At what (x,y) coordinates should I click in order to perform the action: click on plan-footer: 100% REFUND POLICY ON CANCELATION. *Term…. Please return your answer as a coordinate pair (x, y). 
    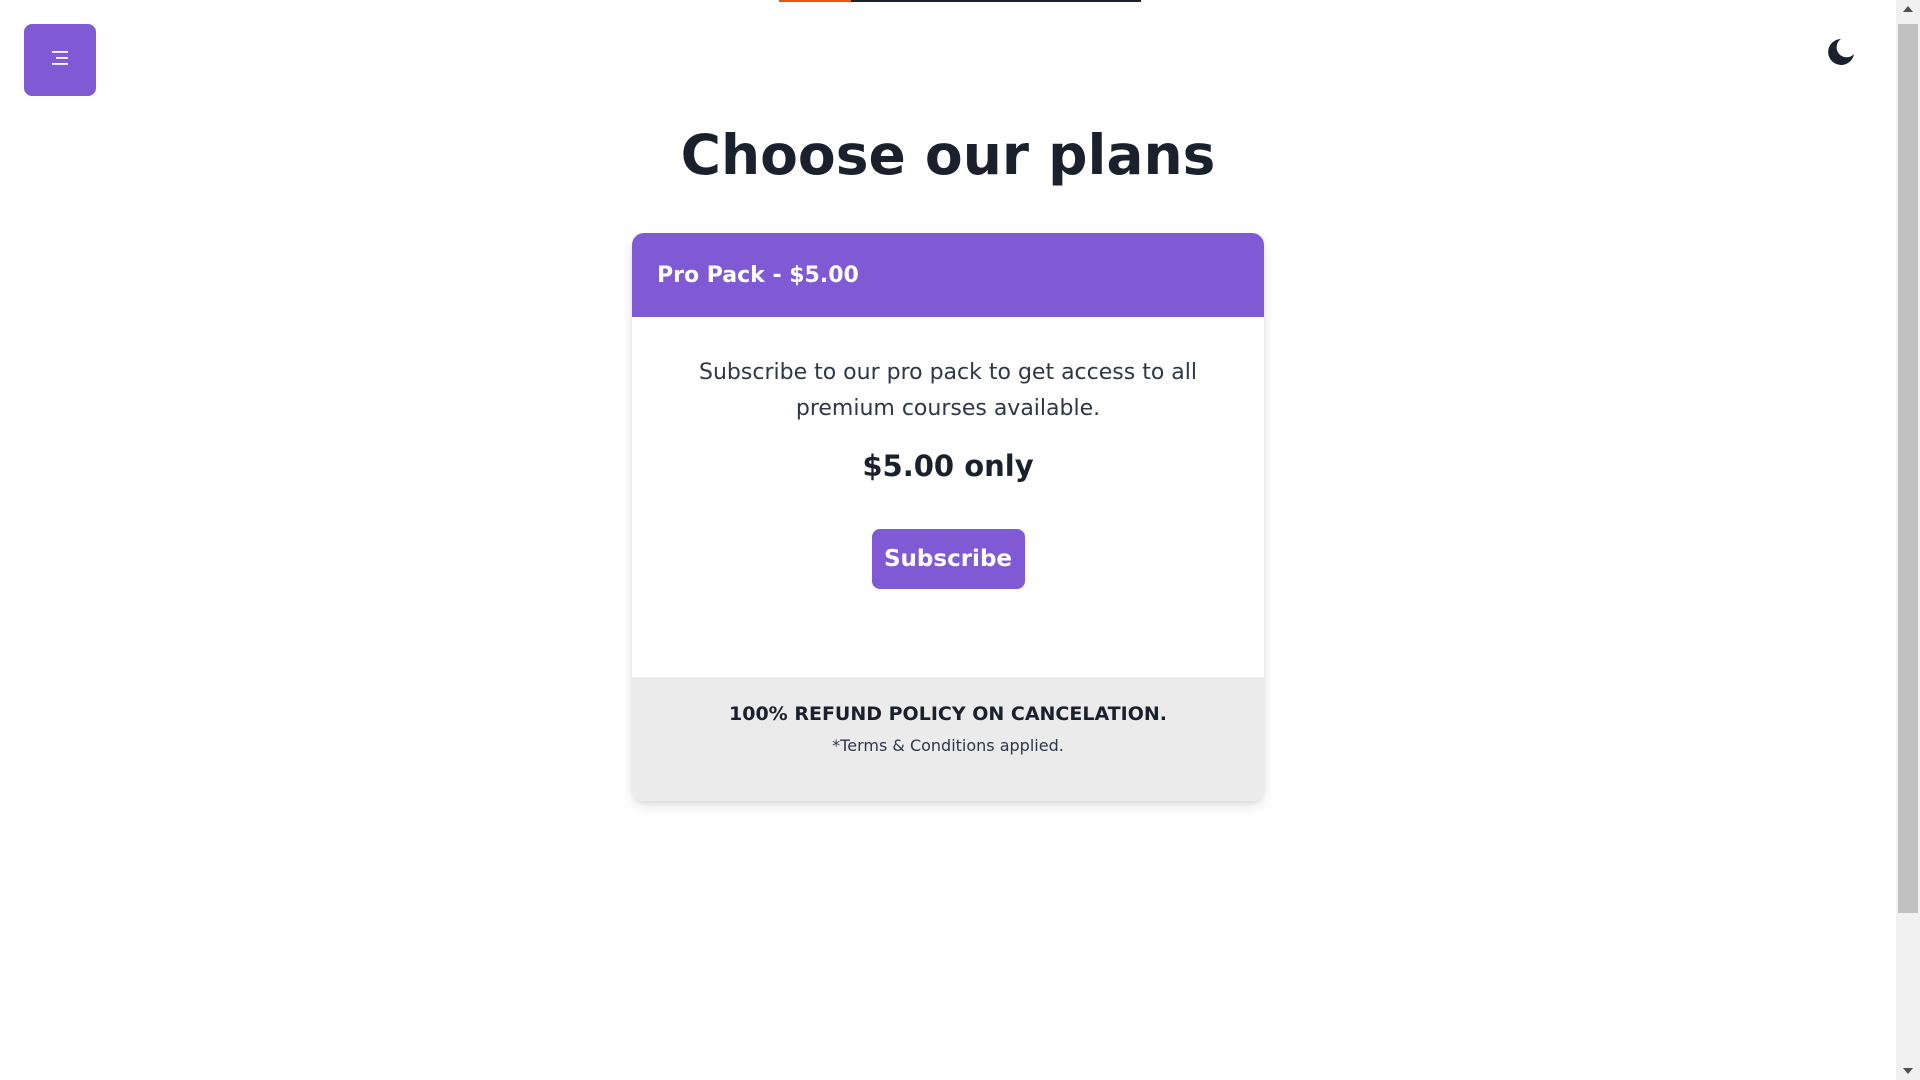
    Looking at the image, I should click on (948, 739).